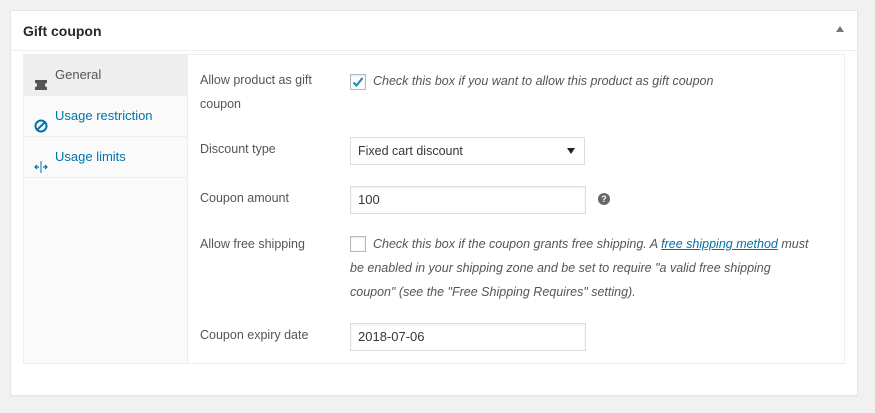  I want to click on metabox-title: Gift coupon, so click(62, 31).